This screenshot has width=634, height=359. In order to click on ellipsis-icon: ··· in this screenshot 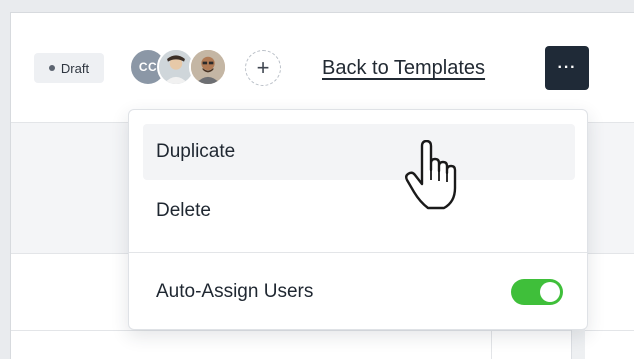, I will do `click(567, 67)`.